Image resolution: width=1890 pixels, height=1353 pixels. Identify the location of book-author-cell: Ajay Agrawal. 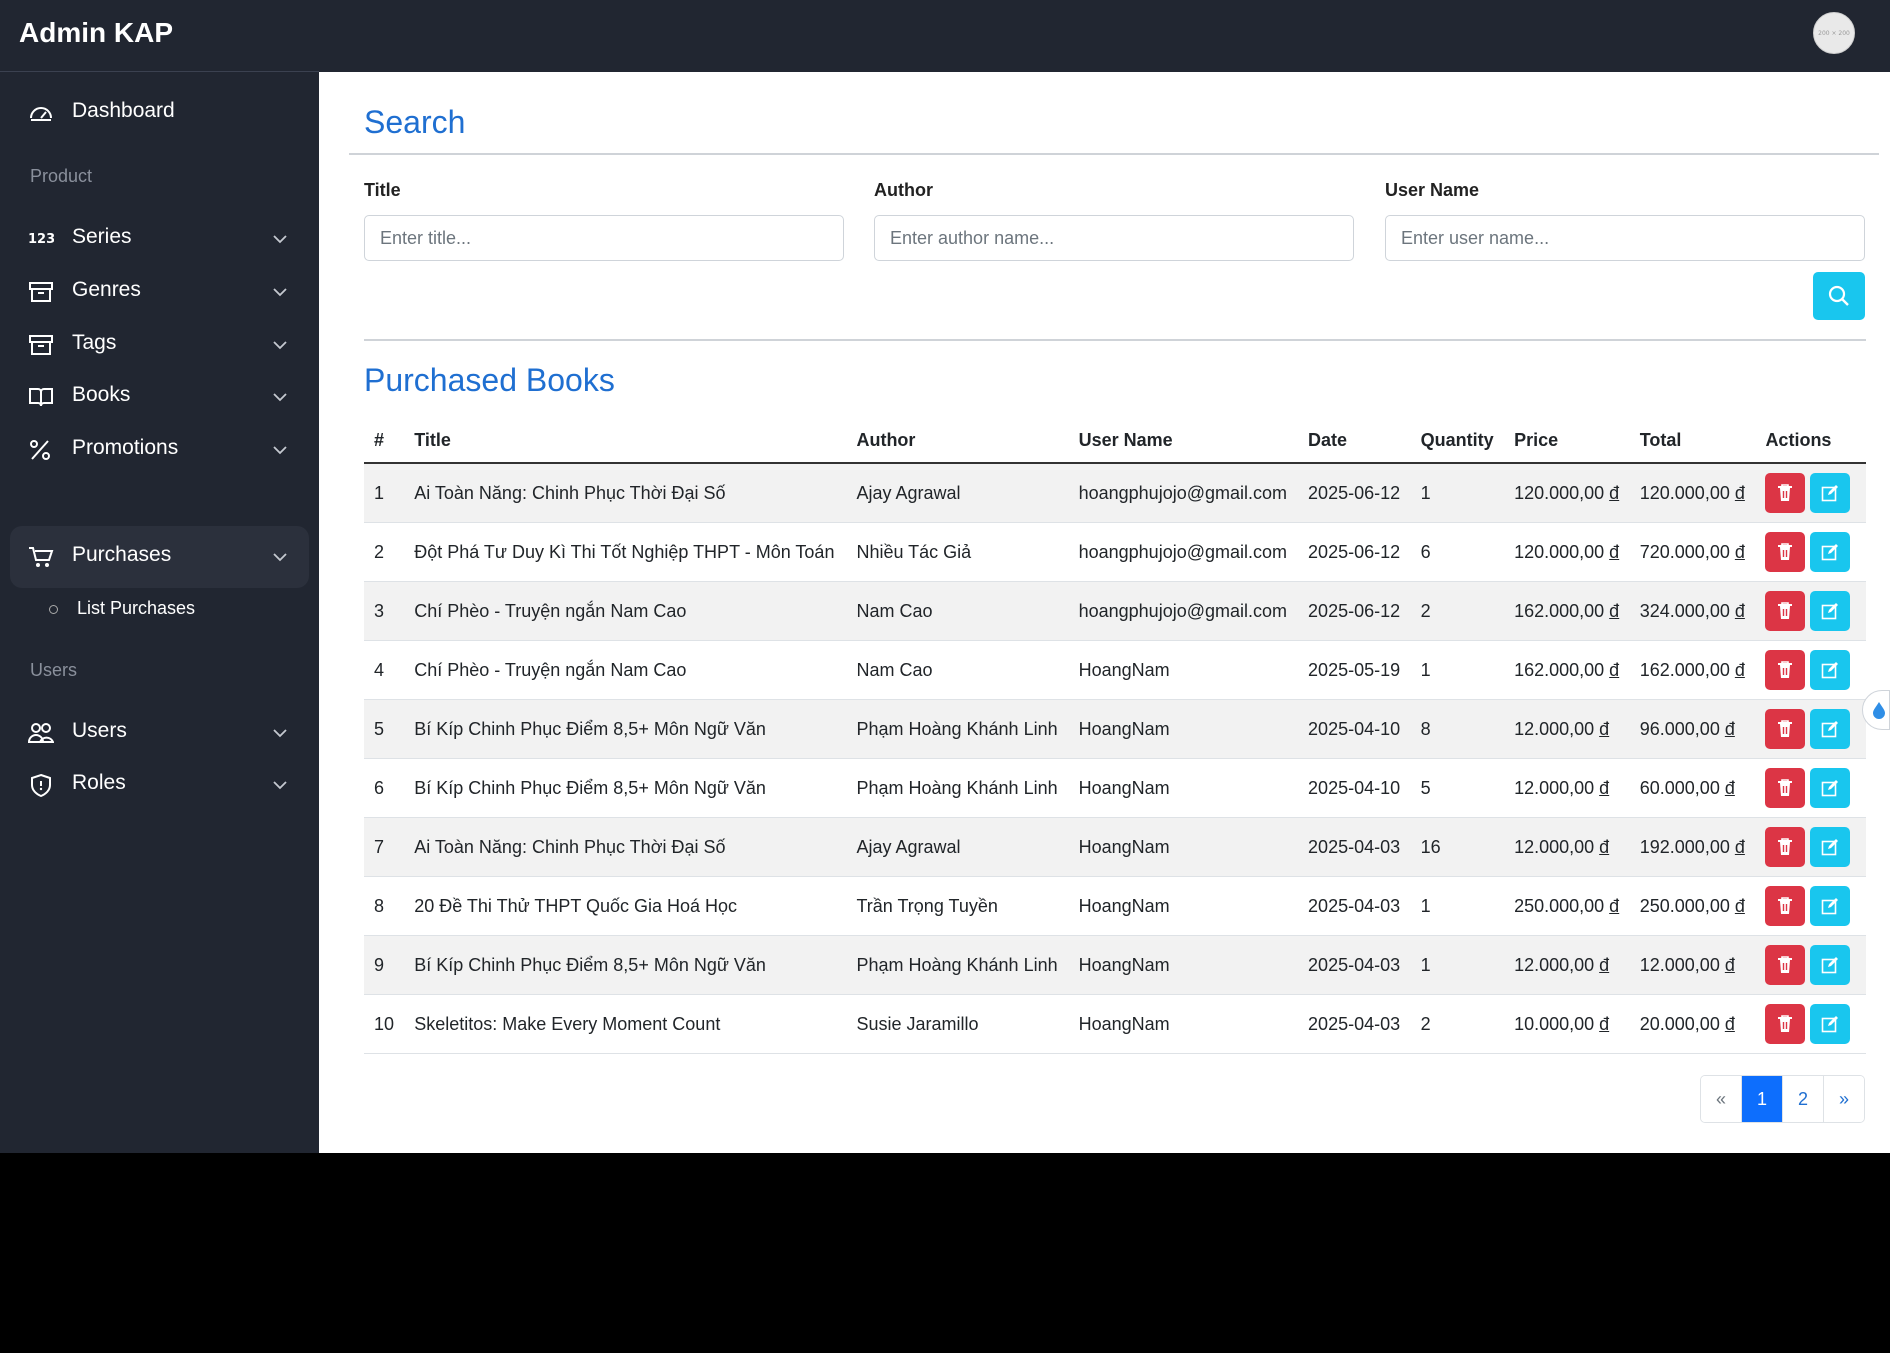
(957, 847).